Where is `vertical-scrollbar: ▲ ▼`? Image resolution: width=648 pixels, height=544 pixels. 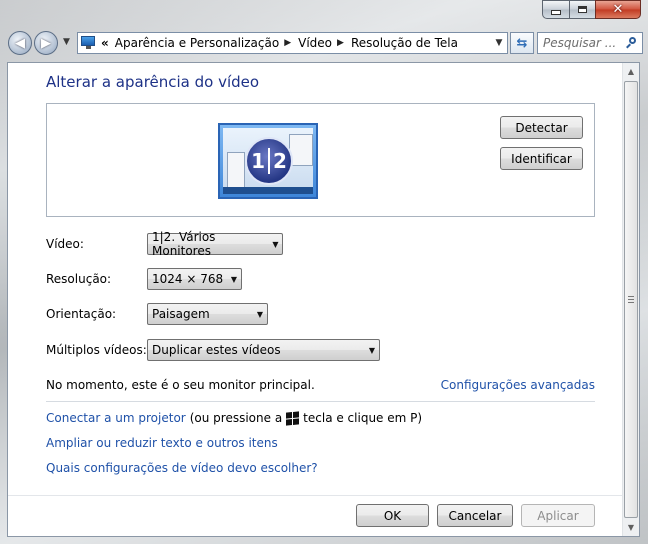
vertical-scrollbar: ▲ ▼ is located at coordinates (630, 299).